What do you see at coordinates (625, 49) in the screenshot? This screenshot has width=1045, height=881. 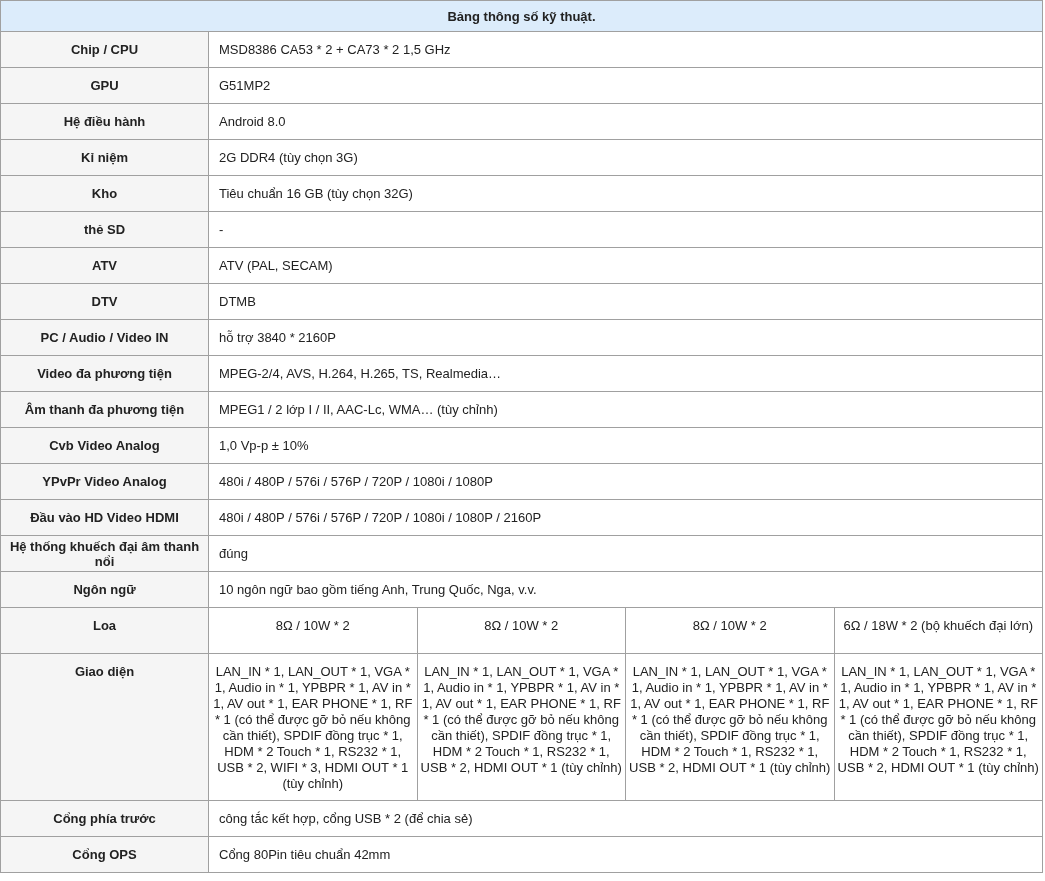 I see `table-cell: MSD8386 CA53 * 2 + CA73 * 2 1,5 GHz` at bounding box center [625, 49].